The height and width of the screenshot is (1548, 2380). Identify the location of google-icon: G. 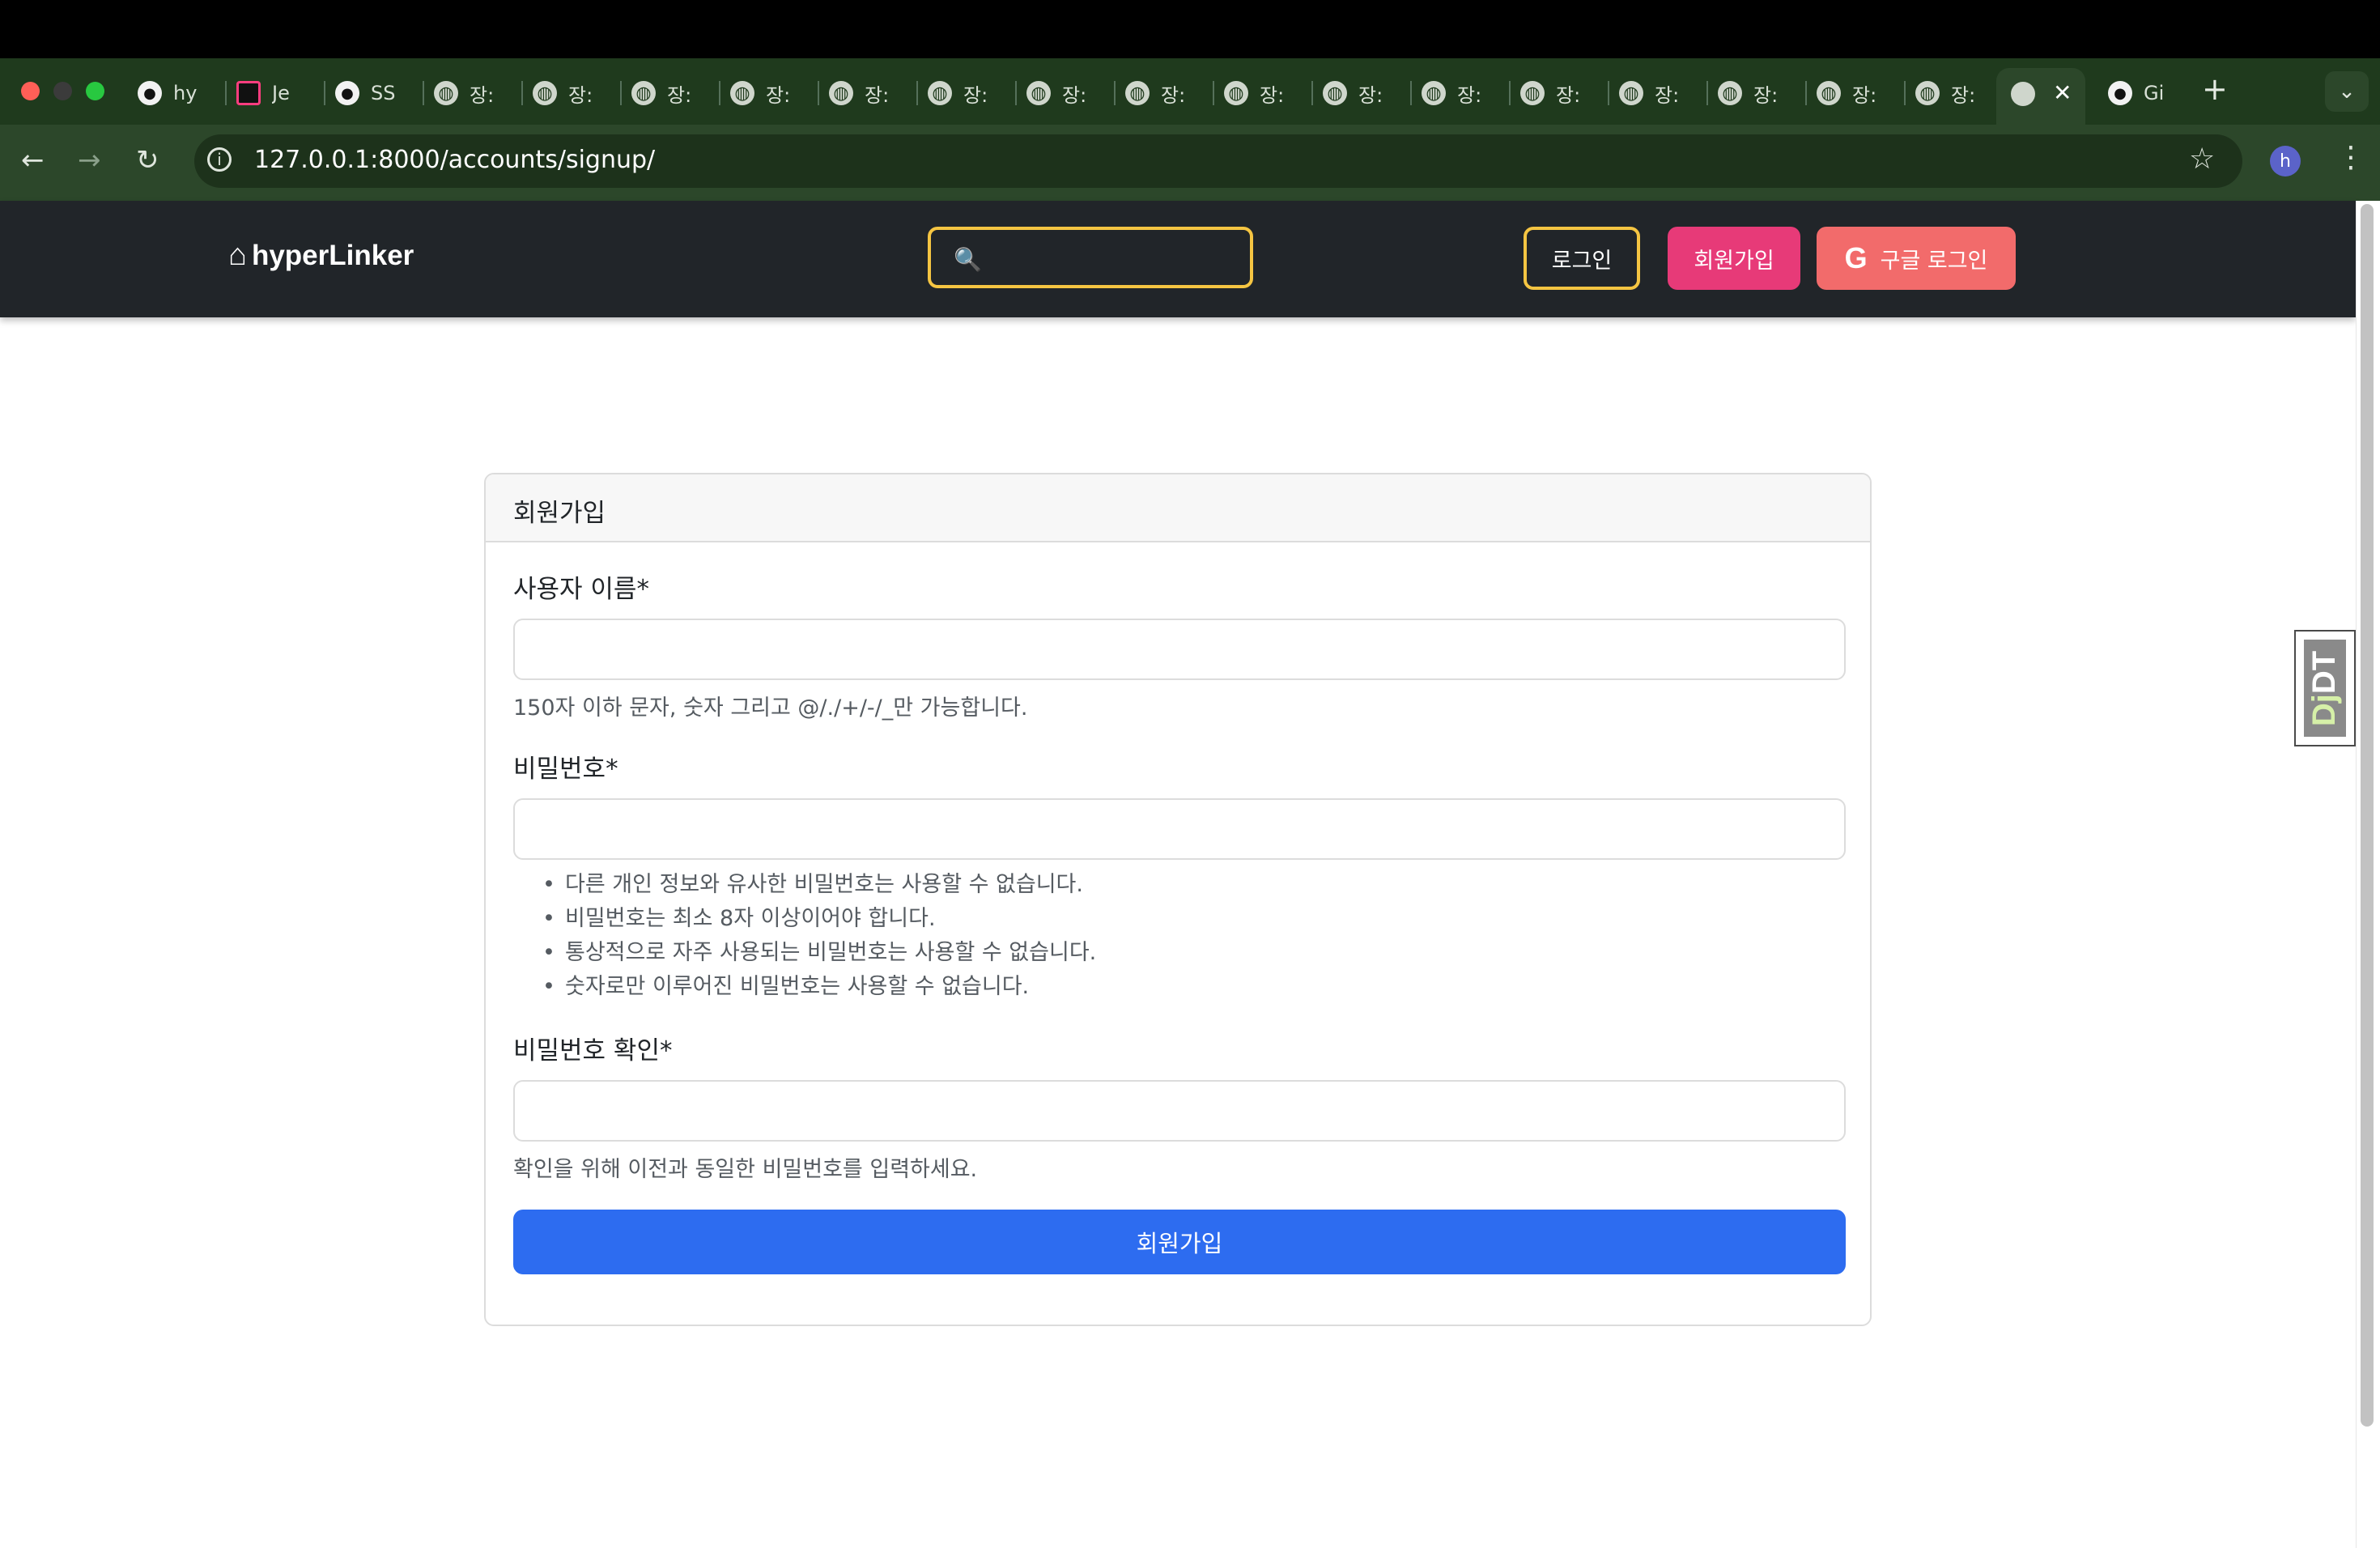
(1856, 257).